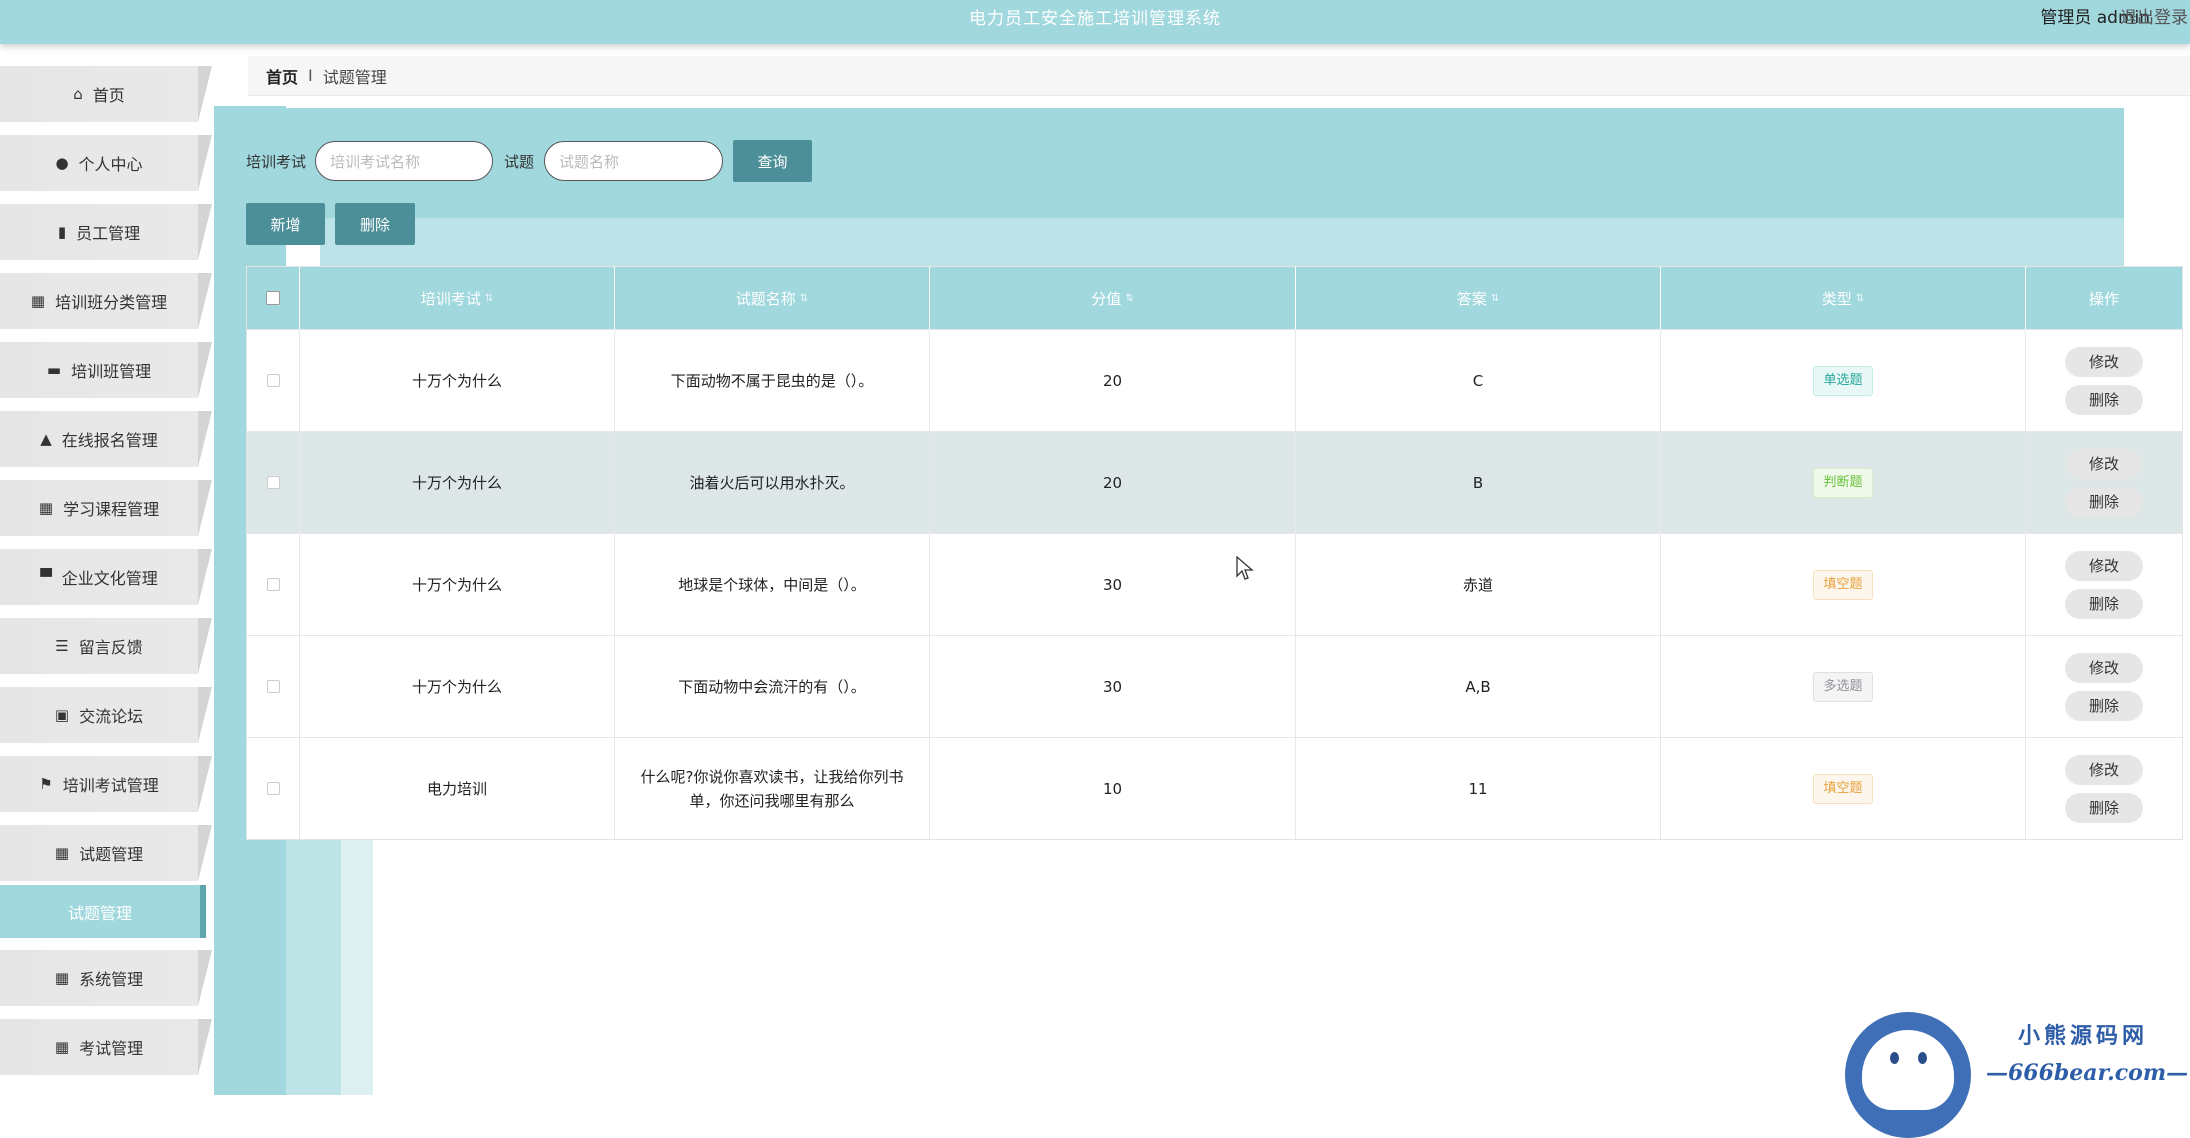 The height and width of the screenshot is (1138, 2190). Describe the element at coordinates (111, 509) in the screenshot. I see `sidebar-item-label: 学习课程管理` at that location.